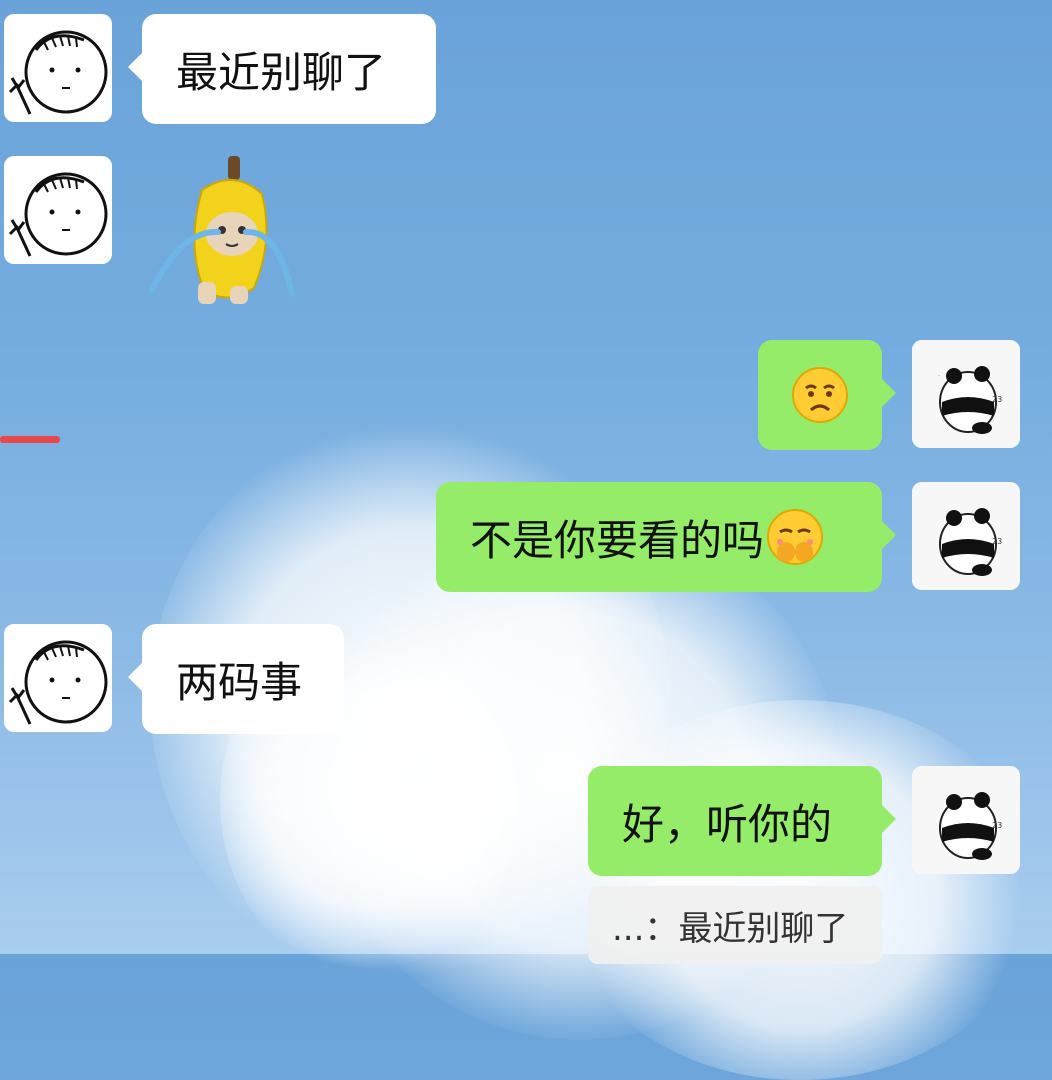 This screenshot has width=1052, height=1080. I want to click on sticker-message, so click(222, 230).